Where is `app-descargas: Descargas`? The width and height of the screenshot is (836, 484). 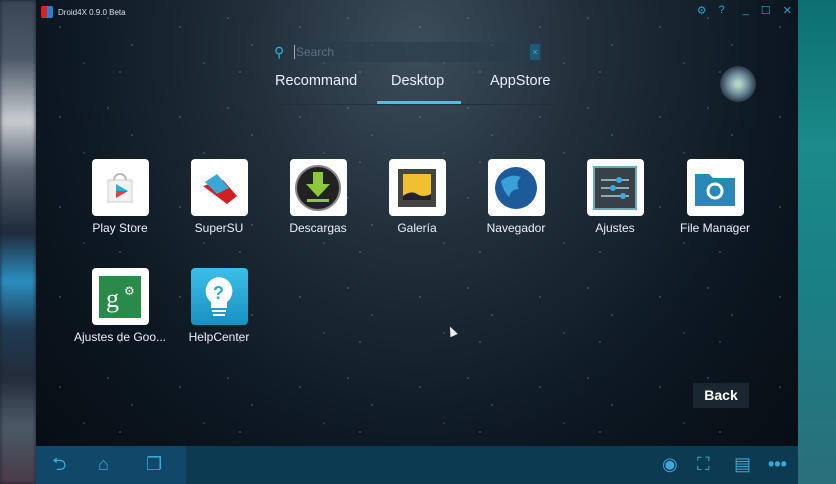 app-descargas: Descargas is located at coordinates (318, 197).